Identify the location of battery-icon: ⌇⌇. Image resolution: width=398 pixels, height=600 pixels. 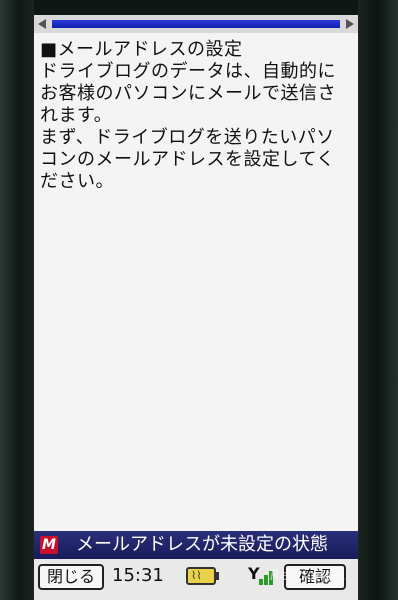
(202, 576).